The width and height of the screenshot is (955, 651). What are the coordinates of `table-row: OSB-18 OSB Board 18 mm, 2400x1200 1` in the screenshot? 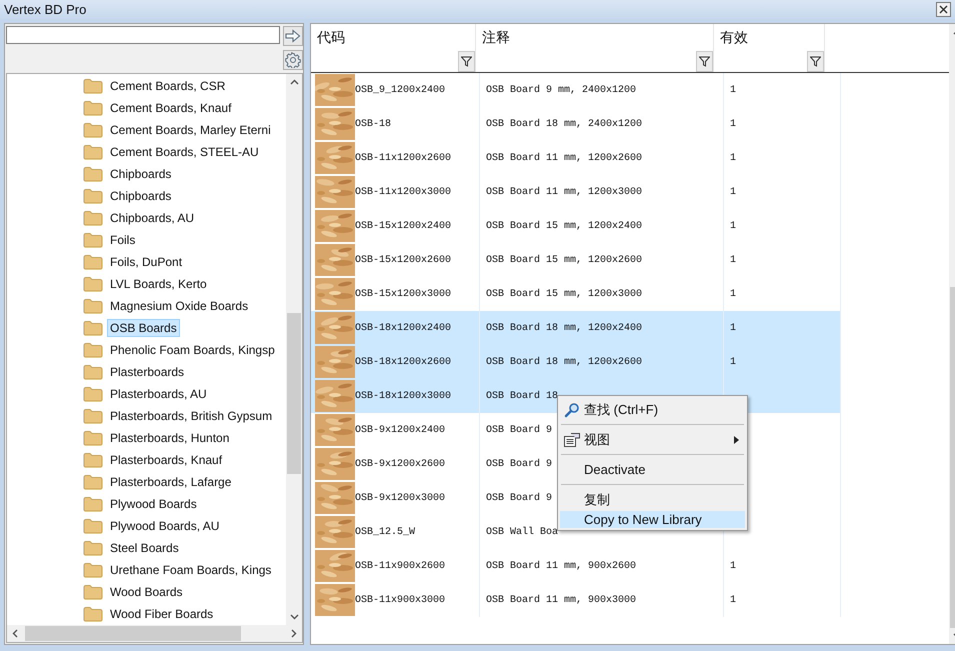 It's located at (630, 124).